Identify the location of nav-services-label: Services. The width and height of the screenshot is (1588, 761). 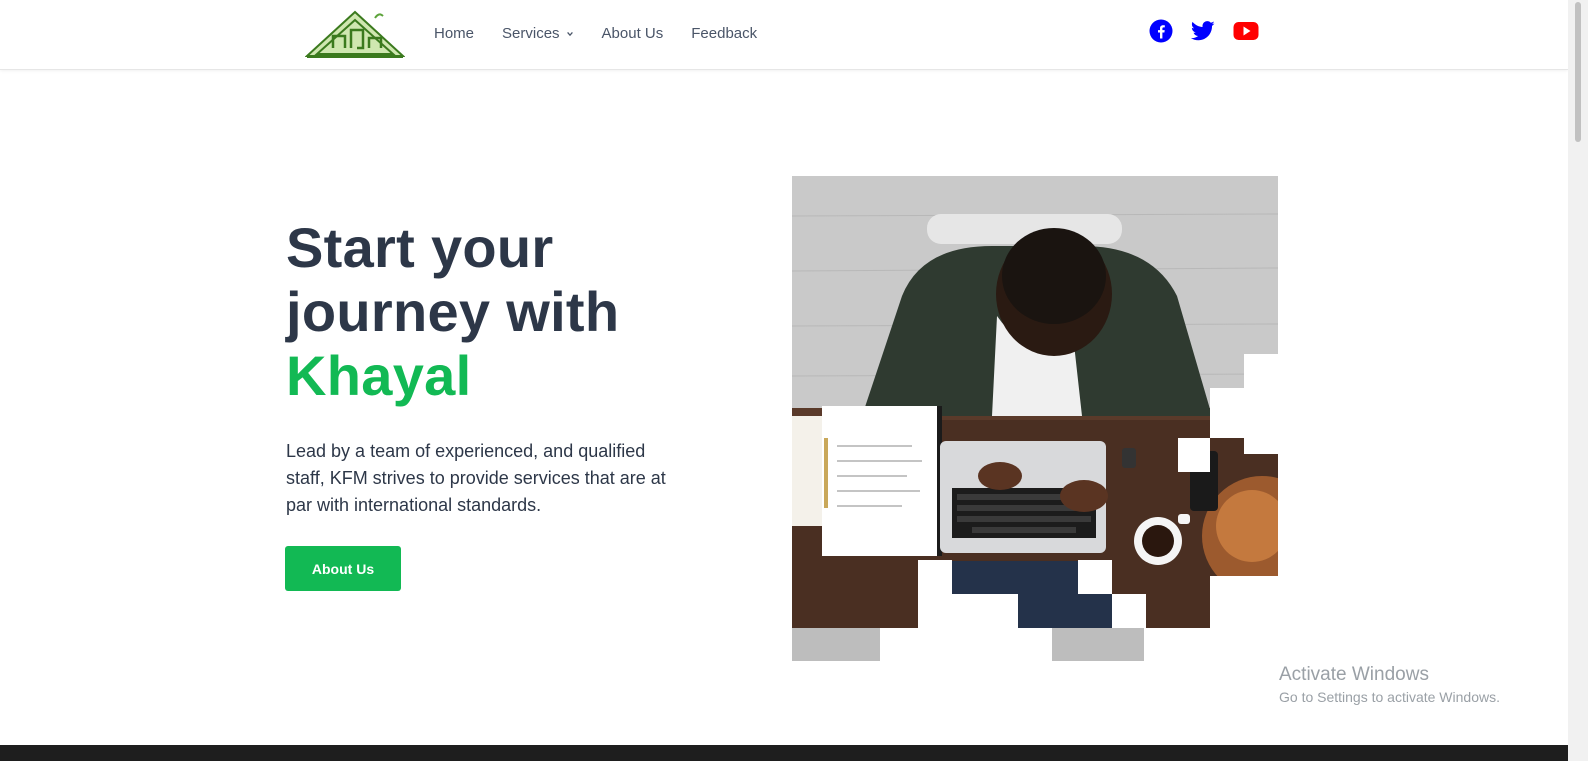
(531, 33).